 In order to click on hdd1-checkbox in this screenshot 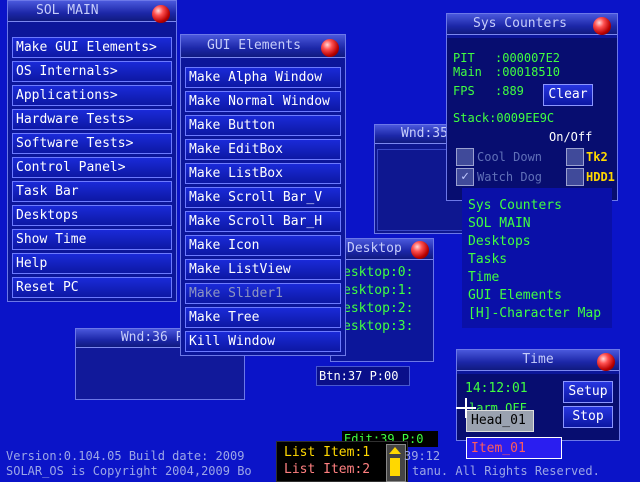, I will do `click(575, 177)`.